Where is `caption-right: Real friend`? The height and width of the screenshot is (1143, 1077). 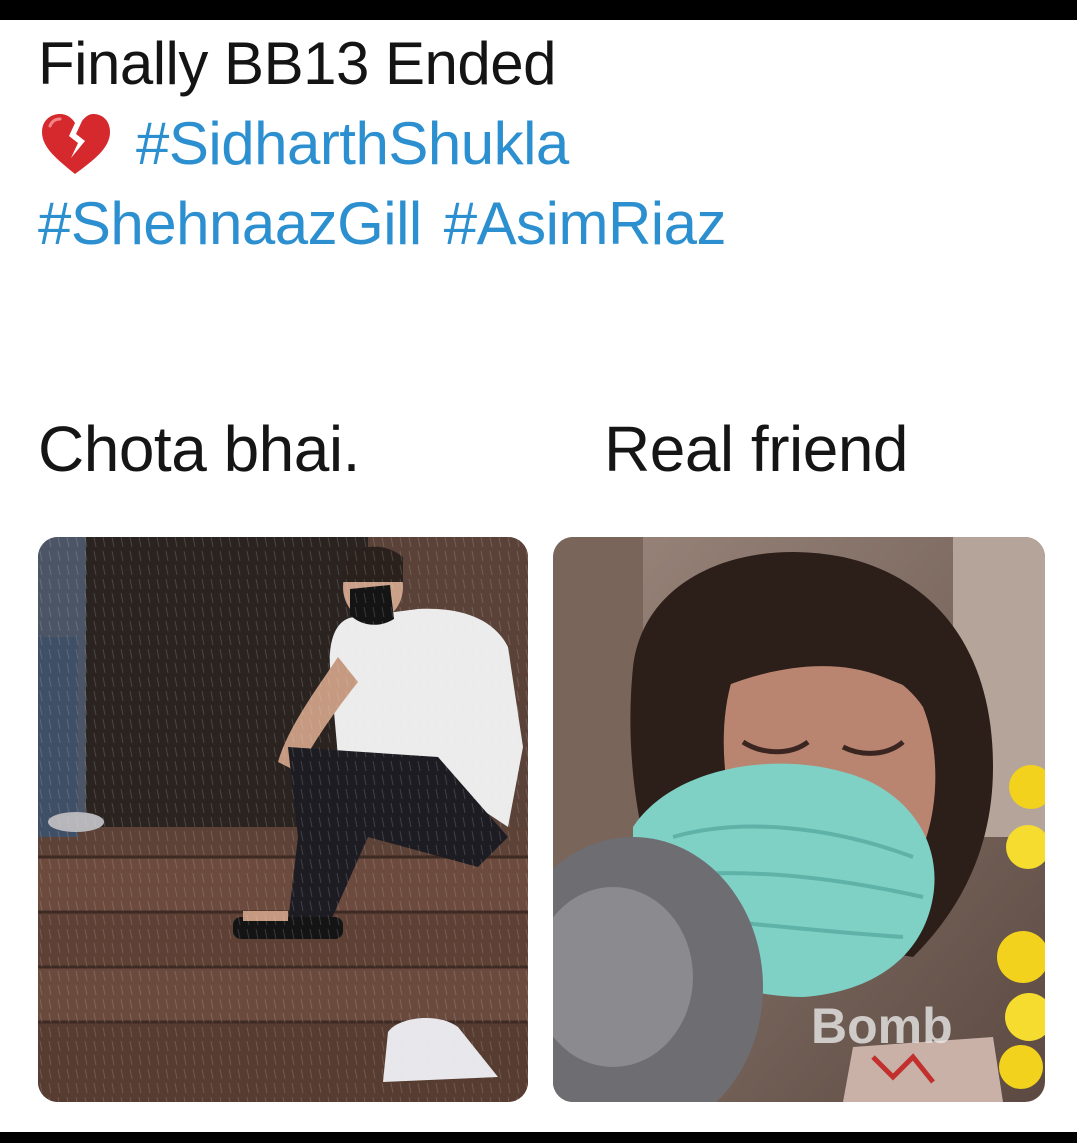
caption-right: Real friend is located at coordinates (756, 449).